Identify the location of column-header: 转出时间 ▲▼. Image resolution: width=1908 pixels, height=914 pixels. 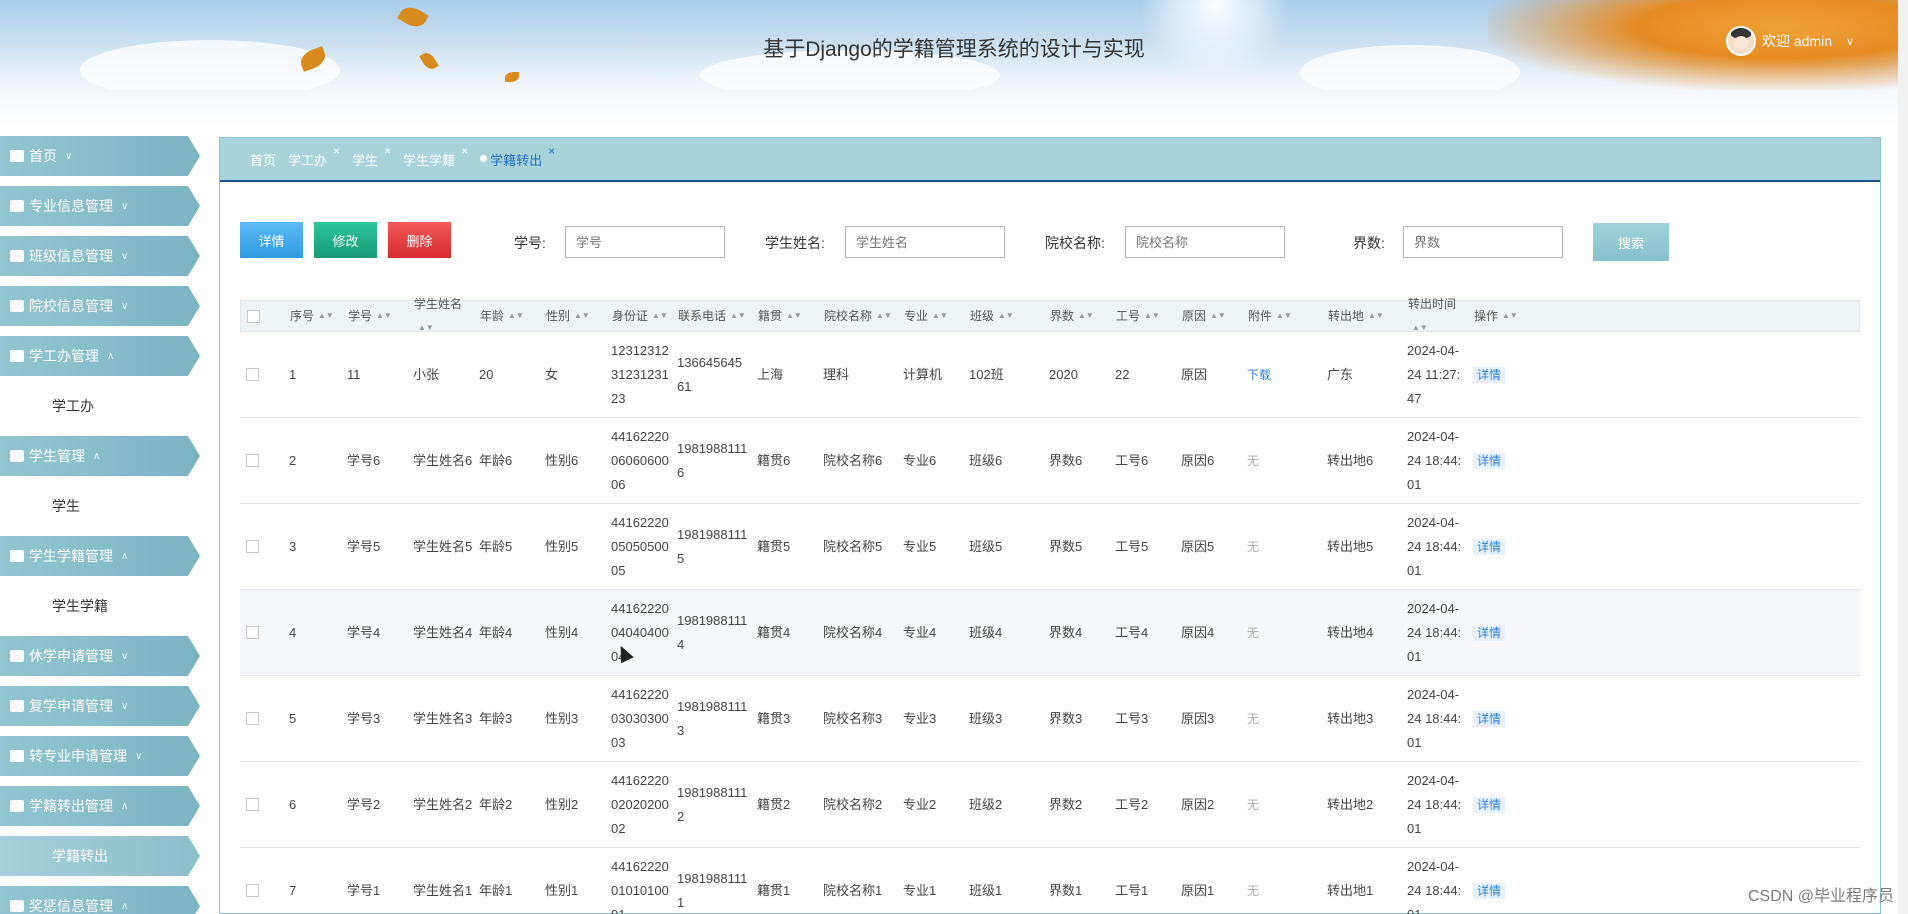
(1441, 316).